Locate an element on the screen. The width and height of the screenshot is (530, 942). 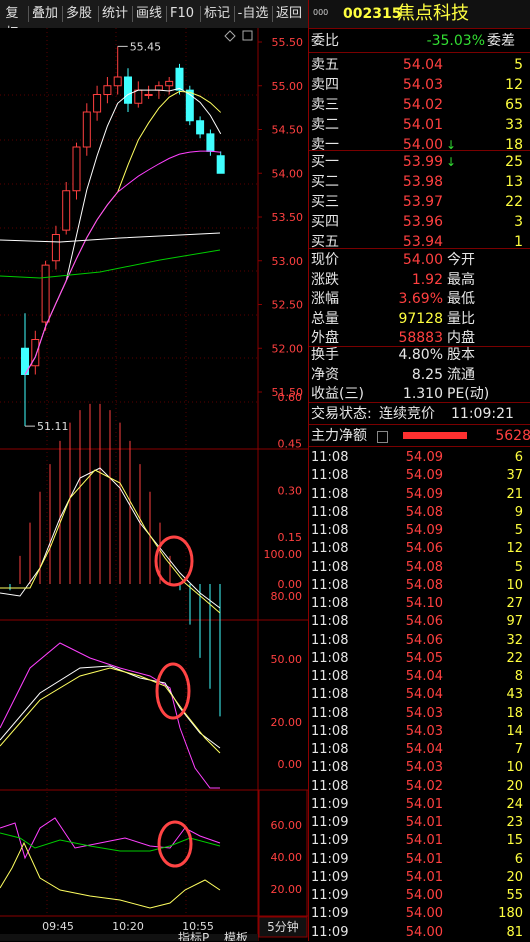
bids-label: 买四 is located at coordinates (325, 222).